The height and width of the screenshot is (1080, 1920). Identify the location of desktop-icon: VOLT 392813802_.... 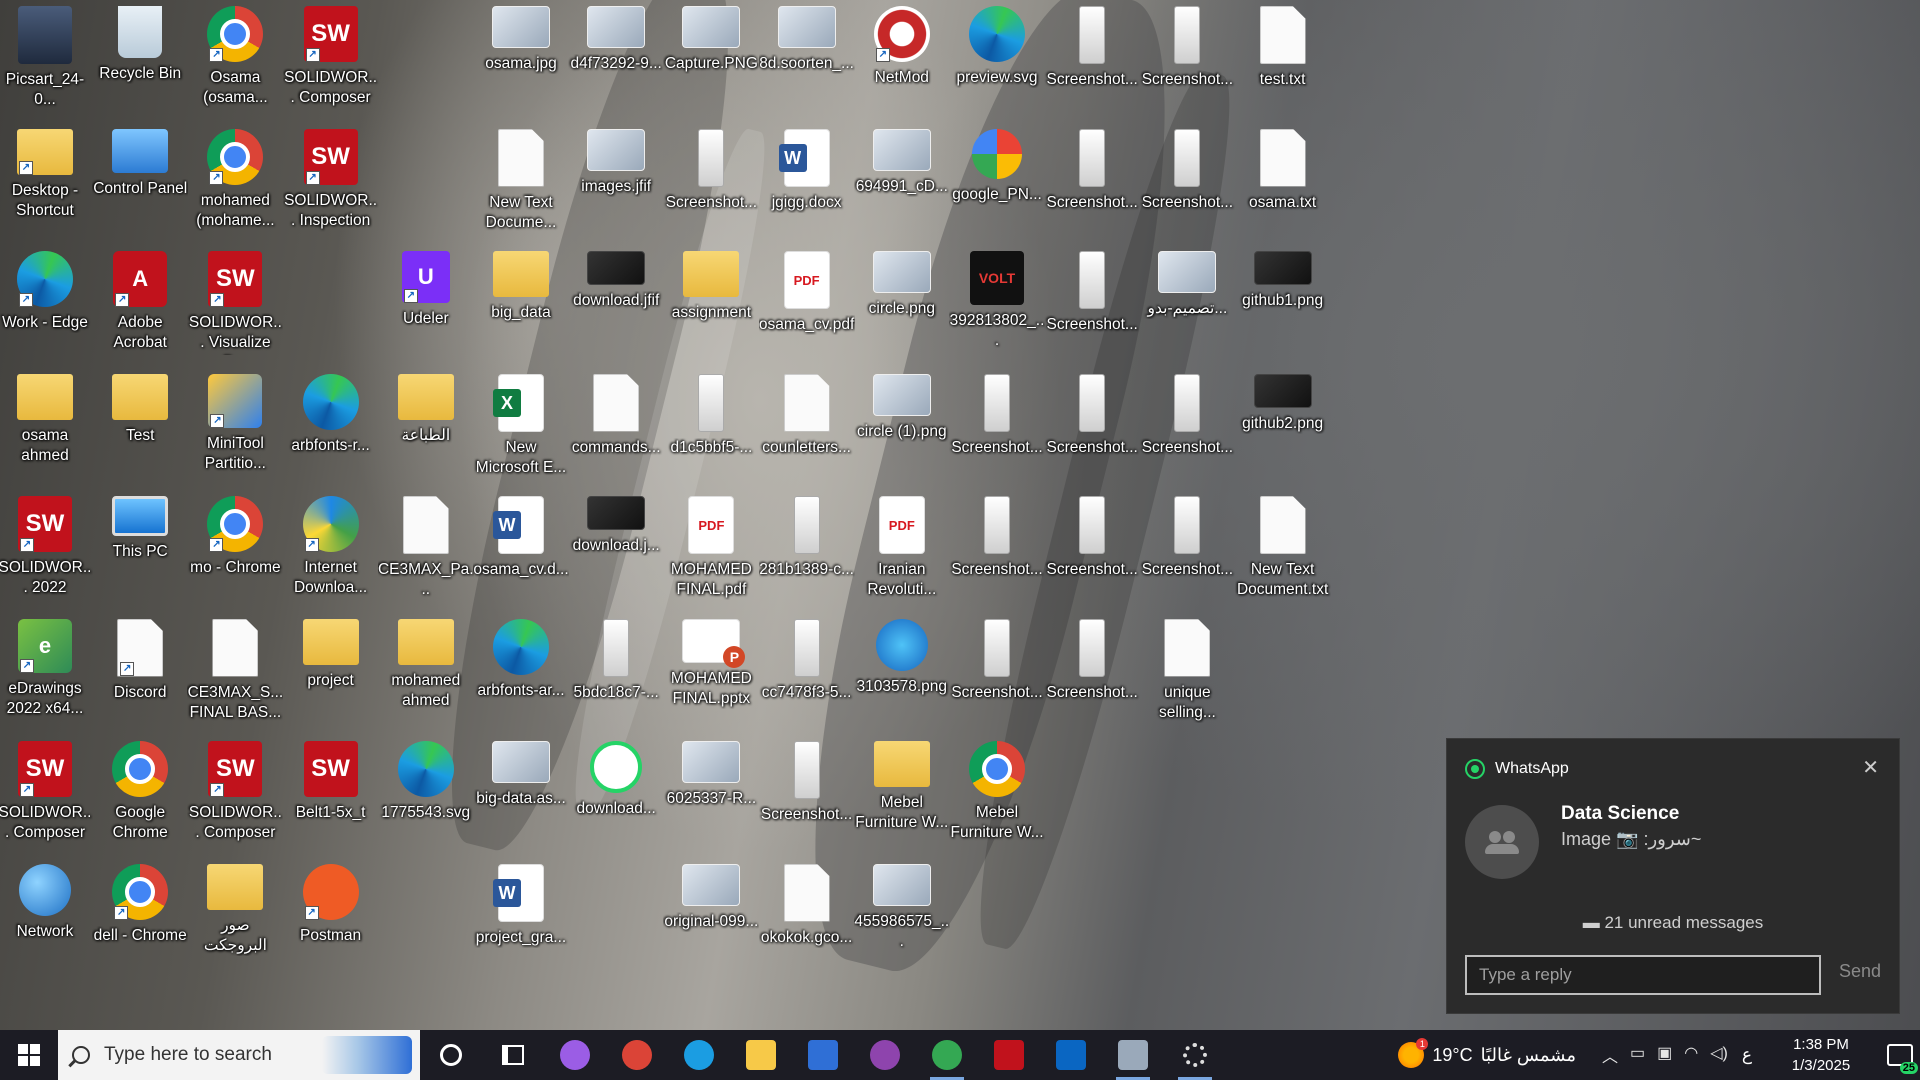
(997, 304).